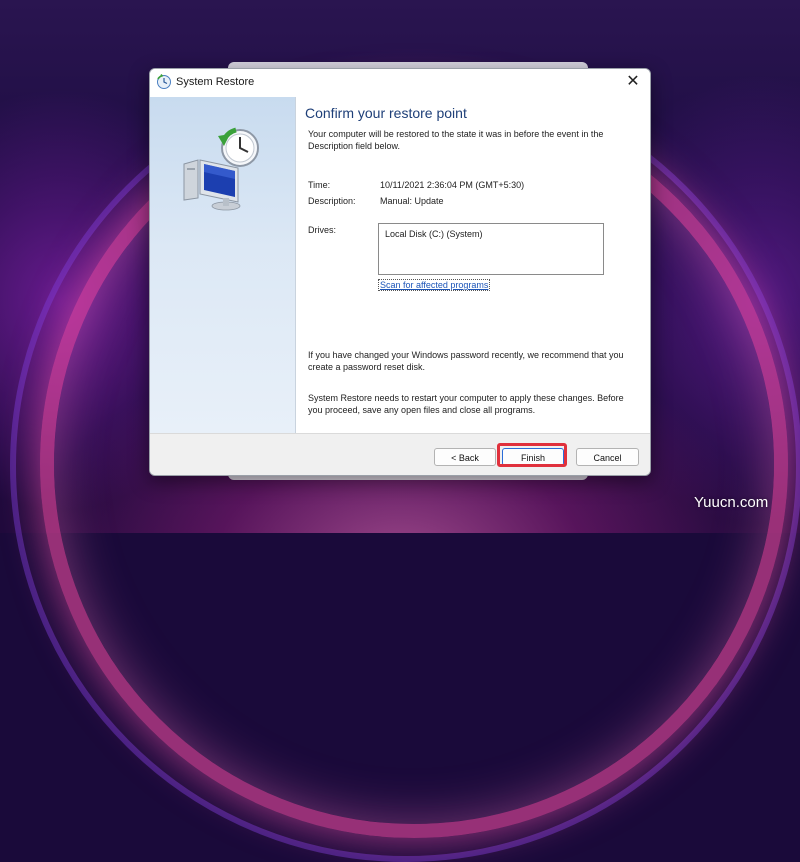 Image resolution: width=800 pixels, height=862 pixels. Describe the element at coordinates (532, 455) in the screenshot. I see `finish-highlight-box` at that location.